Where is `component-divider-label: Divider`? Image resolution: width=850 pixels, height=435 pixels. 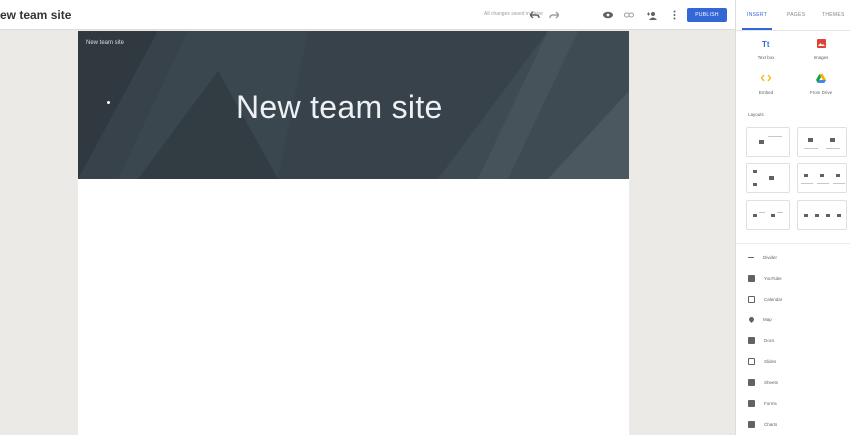 component-divider-label: Divider is located at coordinates (770, 257).